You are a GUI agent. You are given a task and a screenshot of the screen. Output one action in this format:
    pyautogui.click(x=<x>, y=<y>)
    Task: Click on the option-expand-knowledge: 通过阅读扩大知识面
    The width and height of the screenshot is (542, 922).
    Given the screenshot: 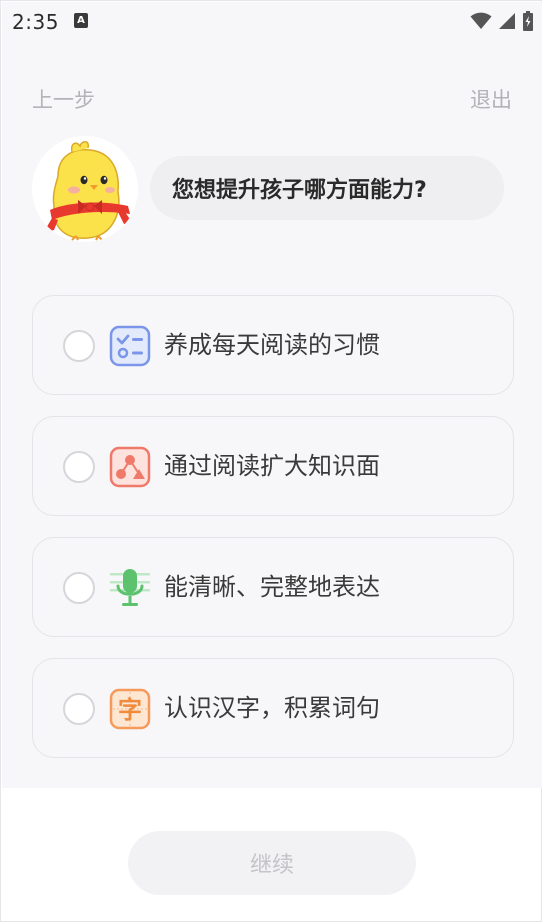 What is the action you would take?
    pyautogui.click(x=273, y=466)
    